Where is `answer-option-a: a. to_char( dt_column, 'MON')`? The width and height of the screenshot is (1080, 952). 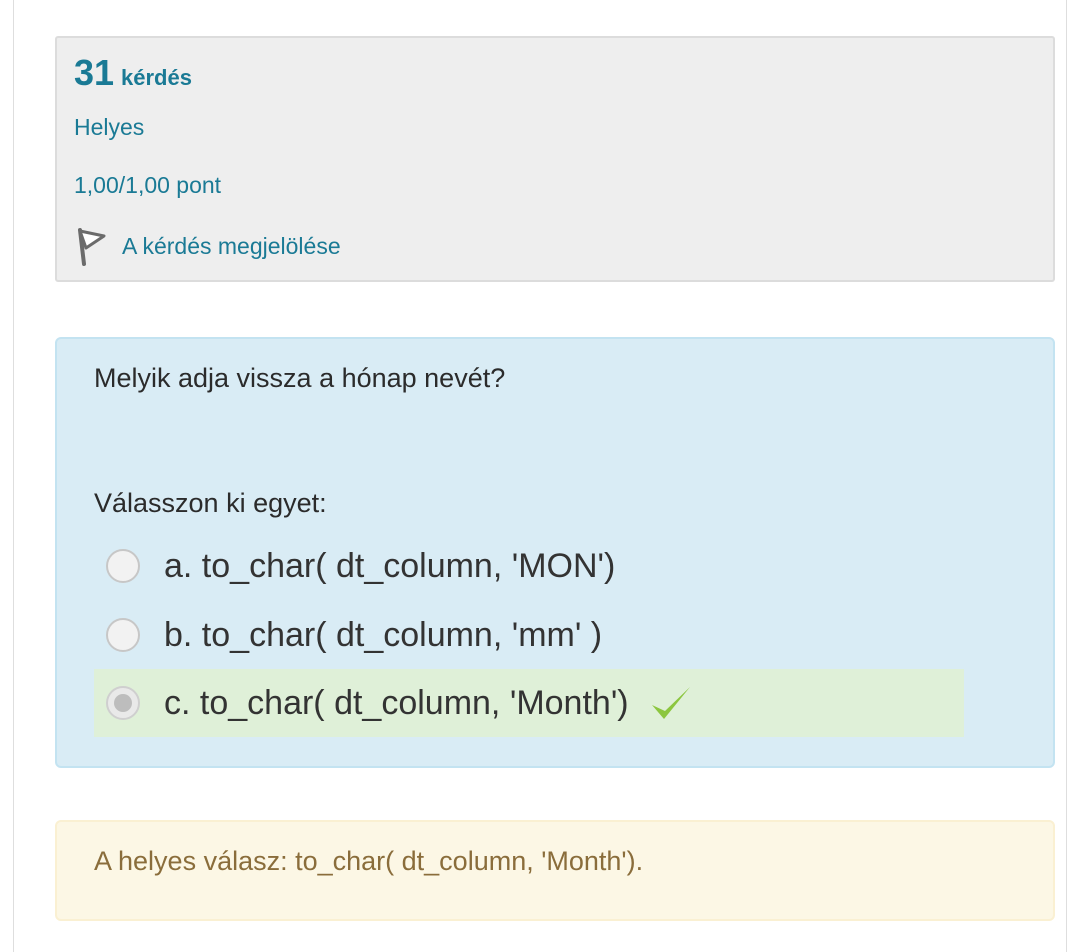 answer-option-a: a. to_char( dt_column, 'MON') is located at coordinates (529, 566).